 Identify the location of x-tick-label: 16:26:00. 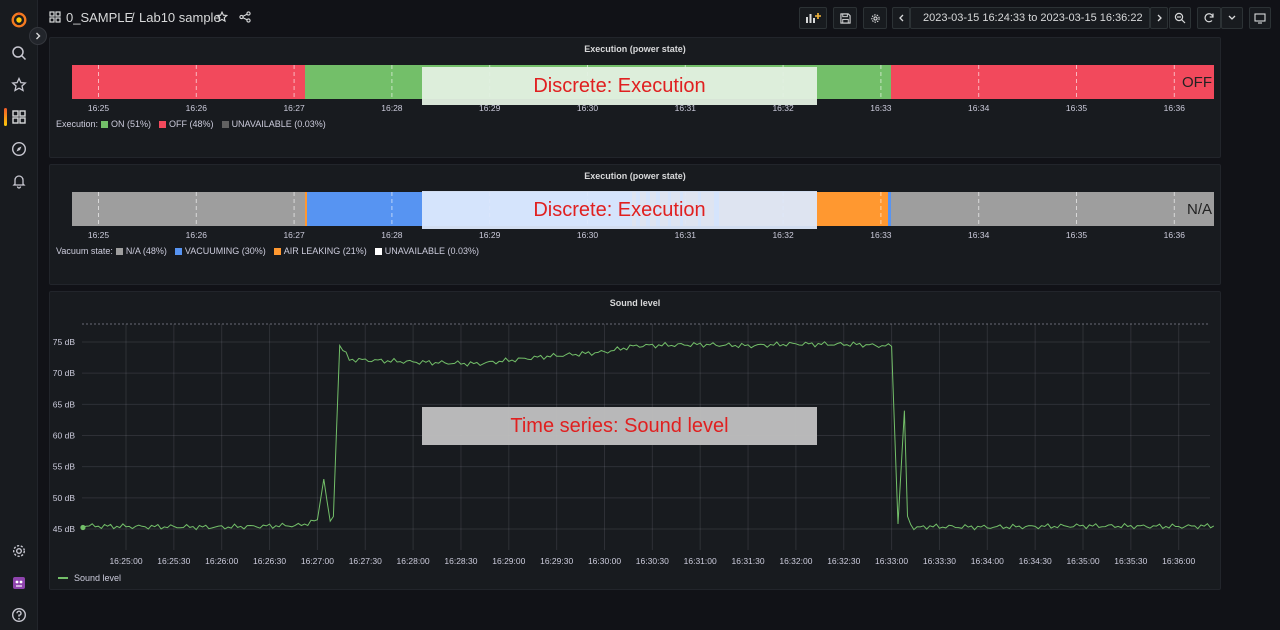
(221, 561).